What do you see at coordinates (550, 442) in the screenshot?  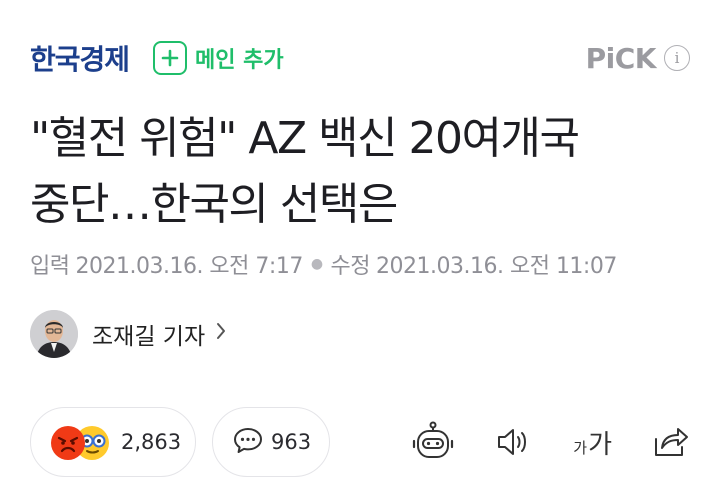 I see `article-tools: 가 가` at bounding box center [550, 442].